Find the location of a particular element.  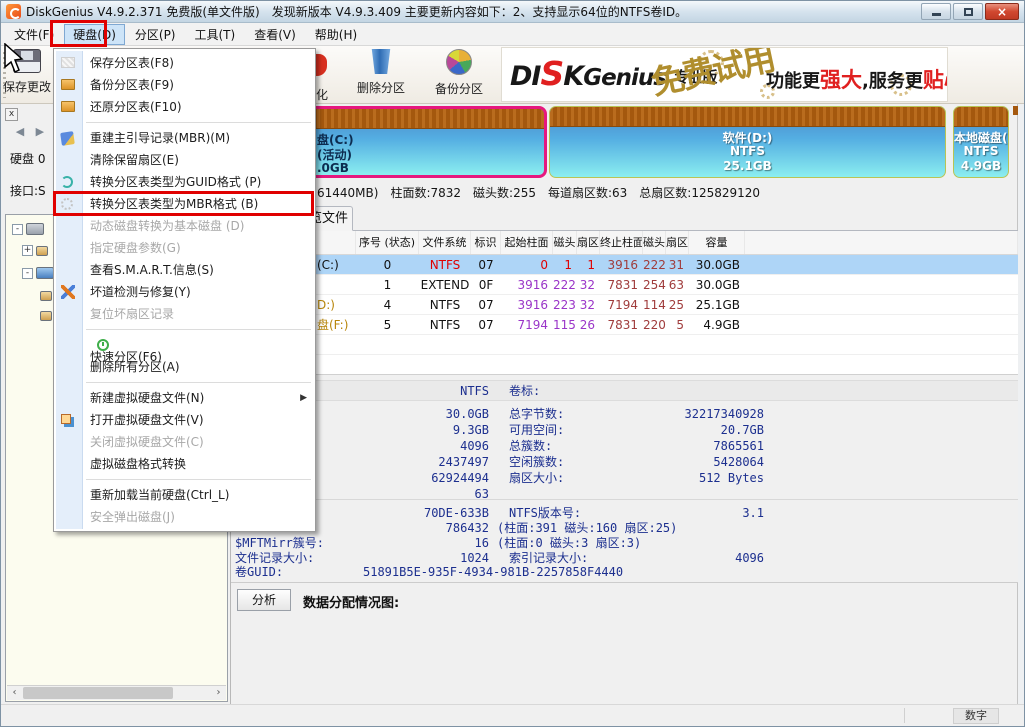

menu-item-close-virtual-disk: 关闭虚拟硬盘文件(C) is located at coordinates (147, 442).